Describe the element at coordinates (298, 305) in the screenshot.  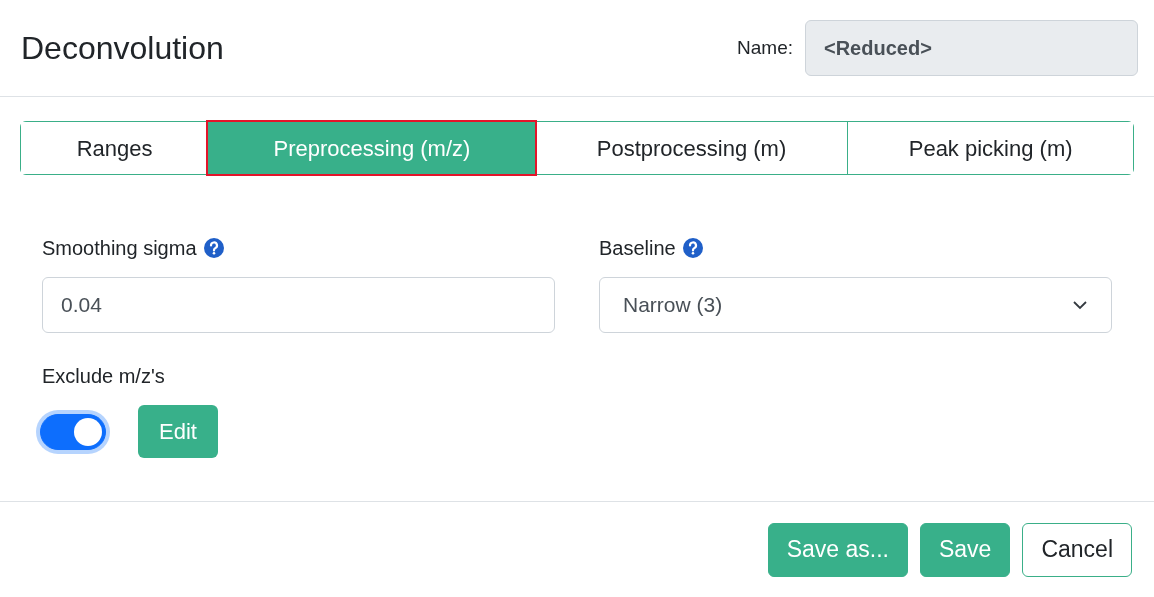
I see `sigma-input: 0.04` at that location.